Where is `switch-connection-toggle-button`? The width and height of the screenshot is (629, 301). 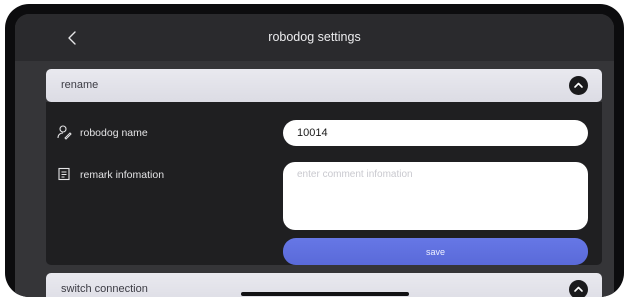 switch-connection-toggle-button is located at coordinates (578, 288).